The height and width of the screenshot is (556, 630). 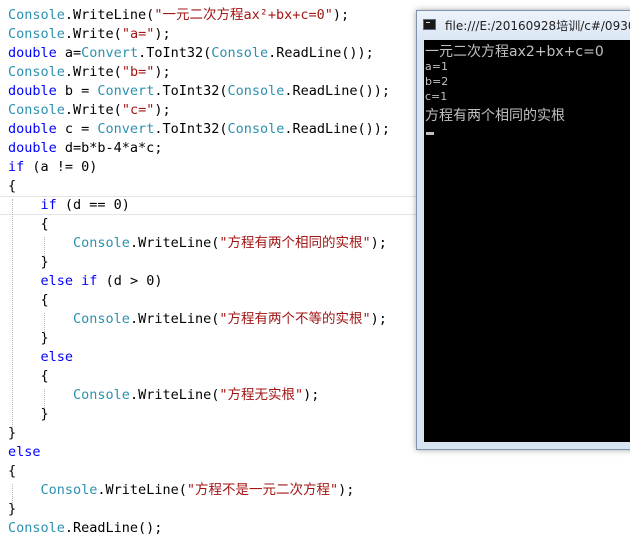 I want to click on code-token: d=b*b-4*a*c;, so click(x=109, y=148).